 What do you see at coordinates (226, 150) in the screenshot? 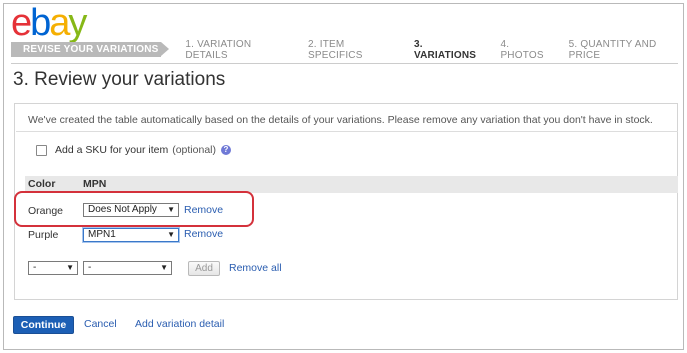
I see `help-icon: ?` at bounding box center [226, 150].